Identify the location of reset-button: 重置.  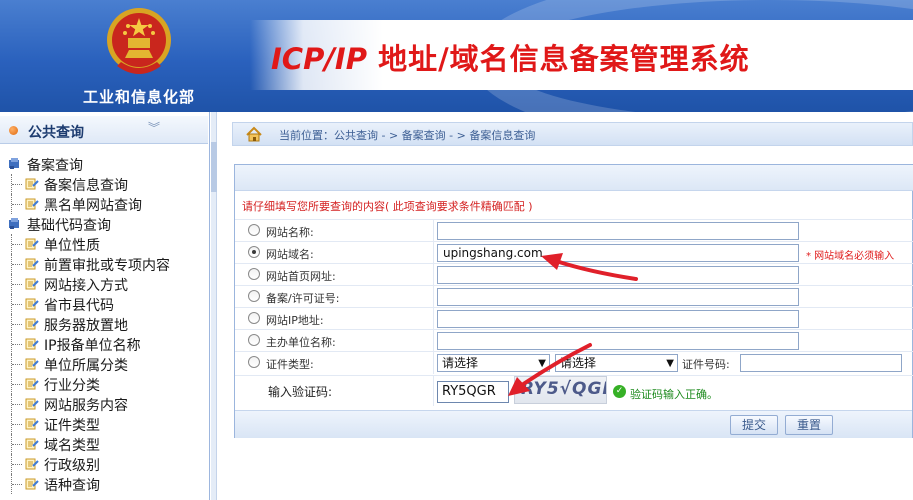
(809, 425).